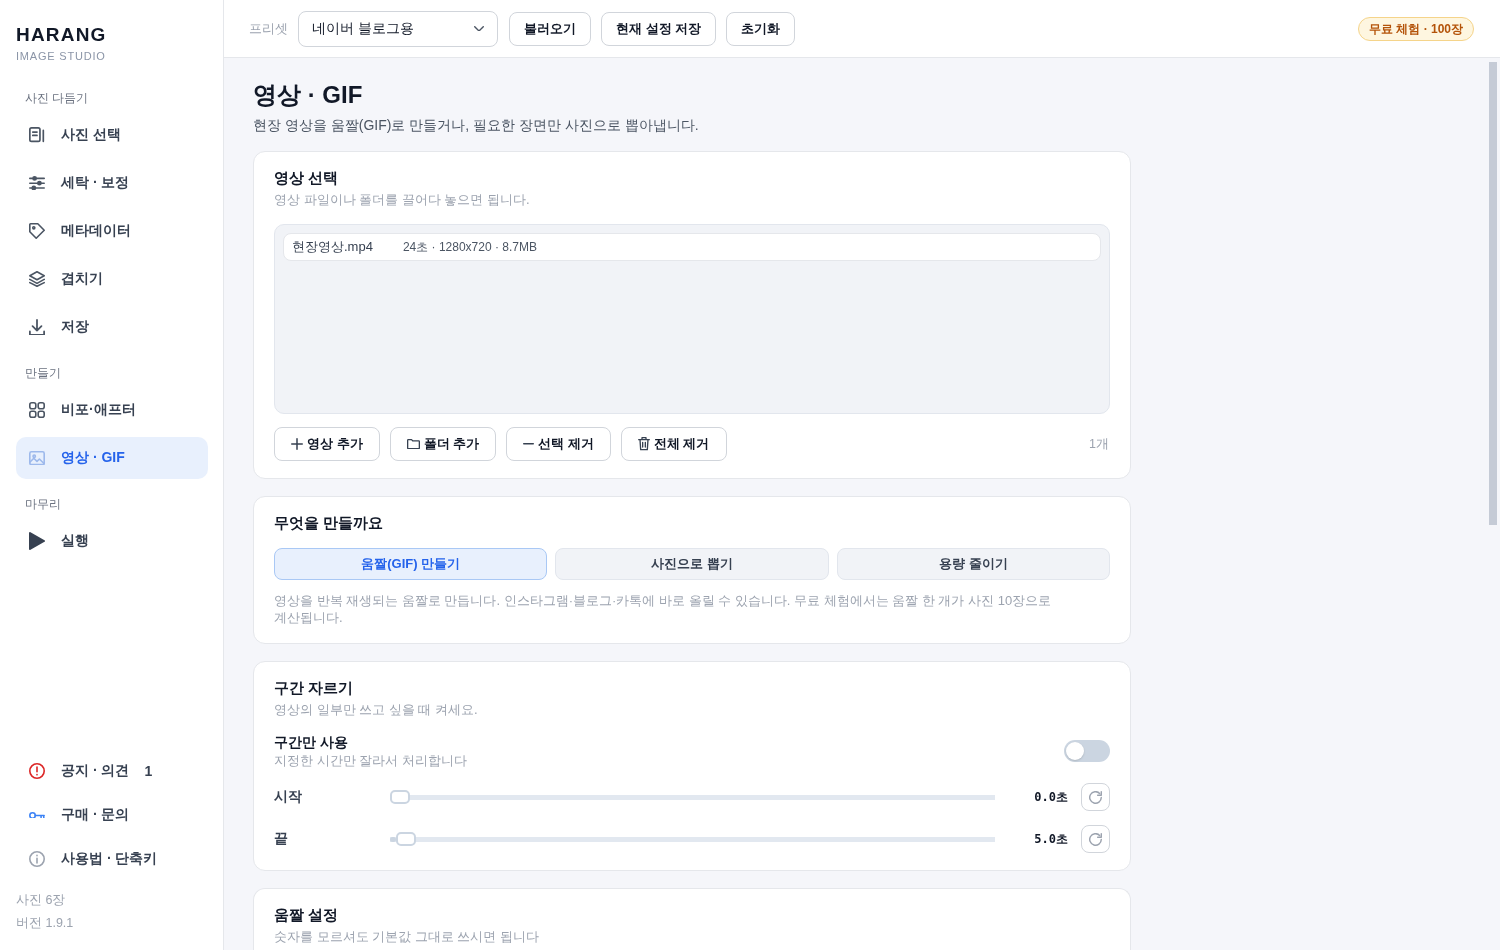  What do you see at coordinates (673, 444) in the screenshot?
I see `action-button: 전체 제거` at bounding box center [673, 444].